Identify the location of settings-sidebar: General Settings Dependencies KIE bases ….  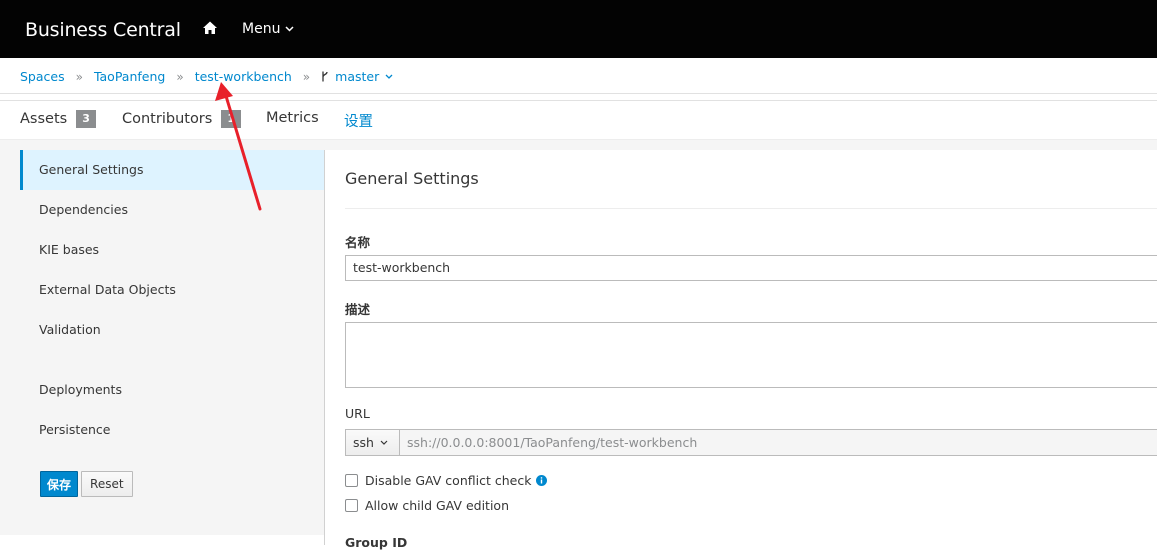
(172, 300).